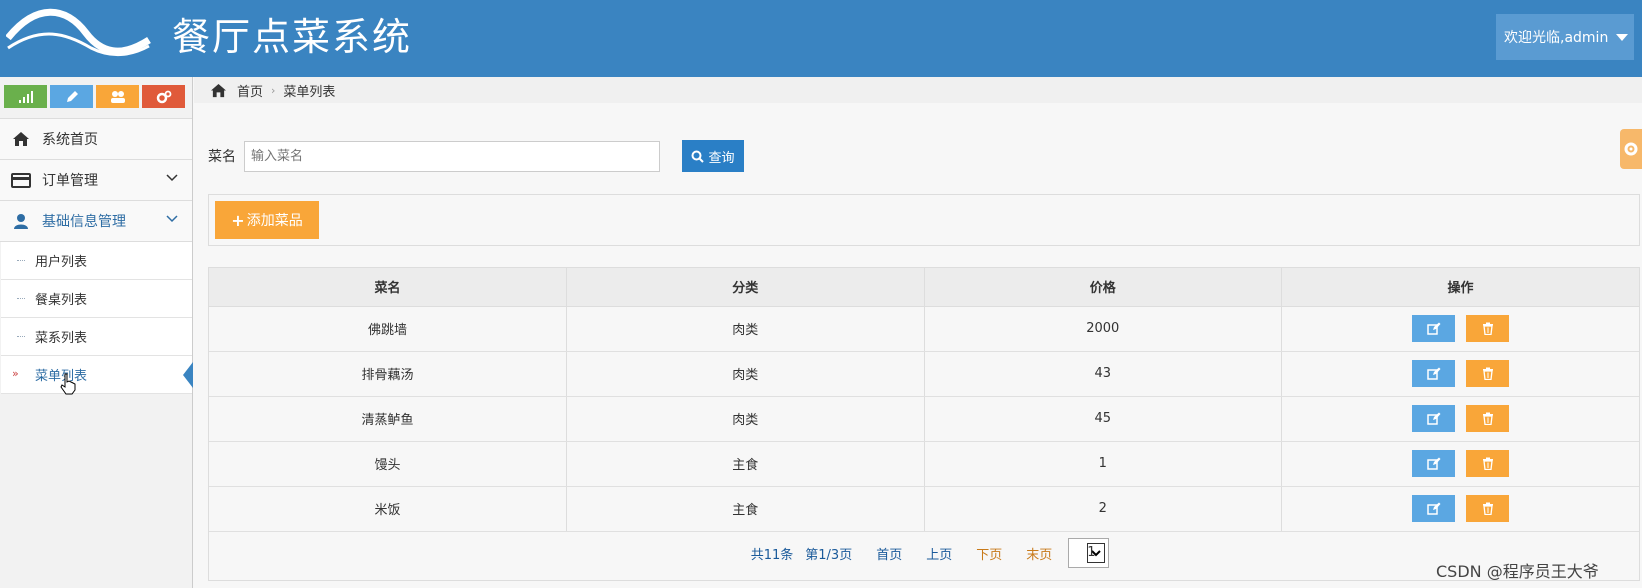  I want to click on user-icon, so click(21, 221).